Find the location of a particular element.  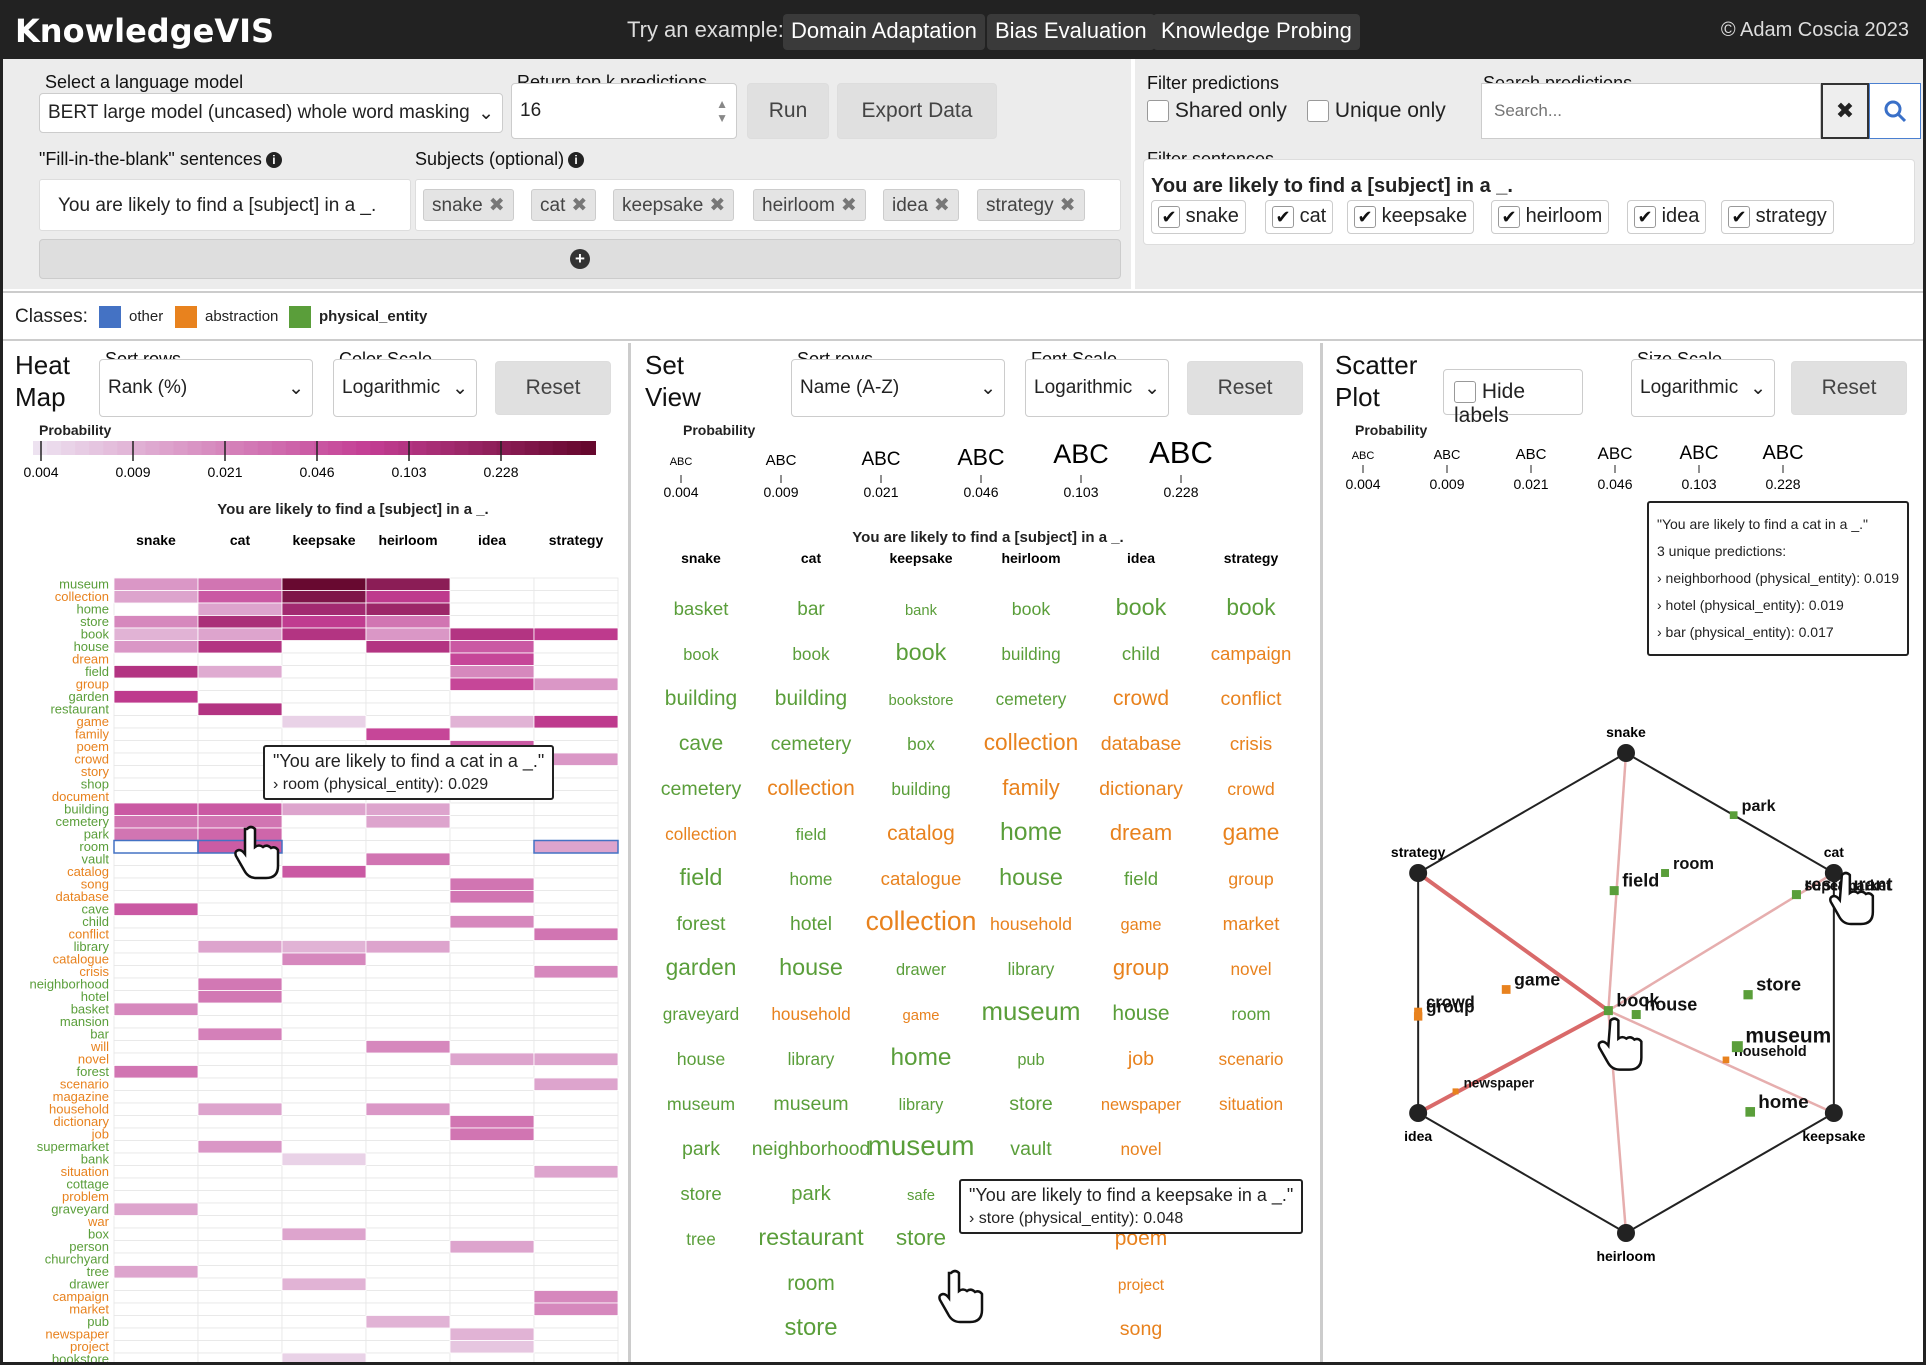

set-word: building is located at coordinates (1030, 654).